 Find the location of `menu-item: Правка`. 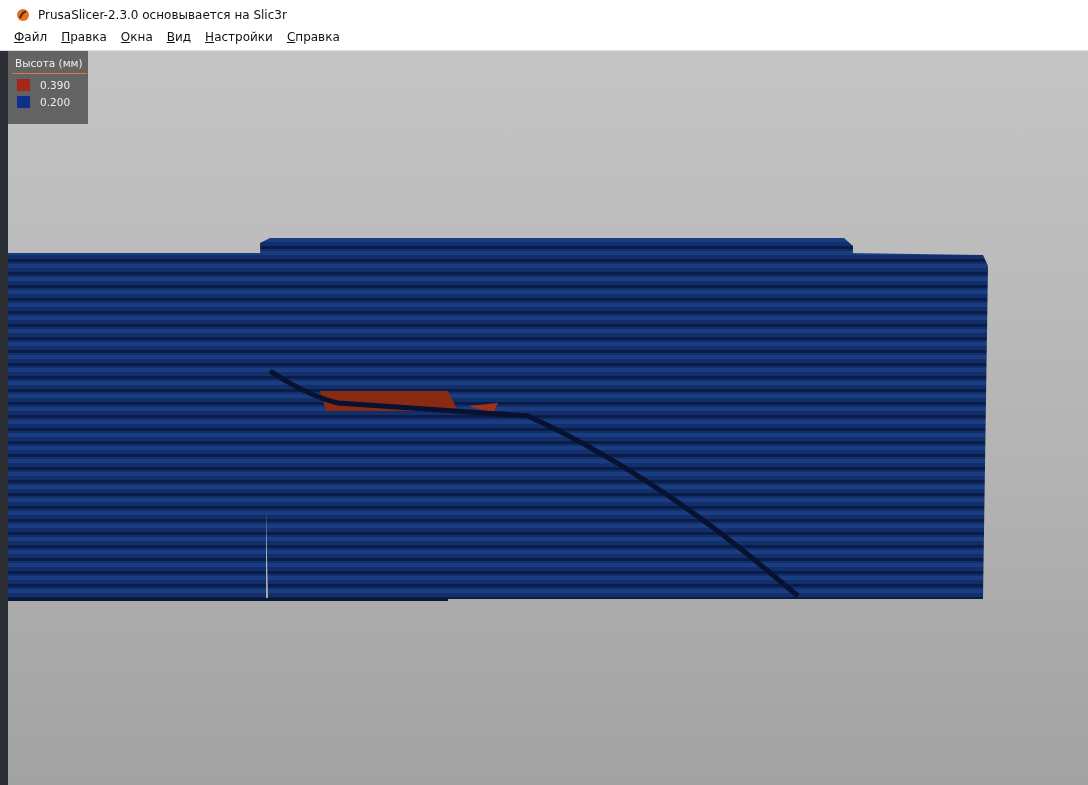

menu-item: Правка is located at coordinates (84, 37).